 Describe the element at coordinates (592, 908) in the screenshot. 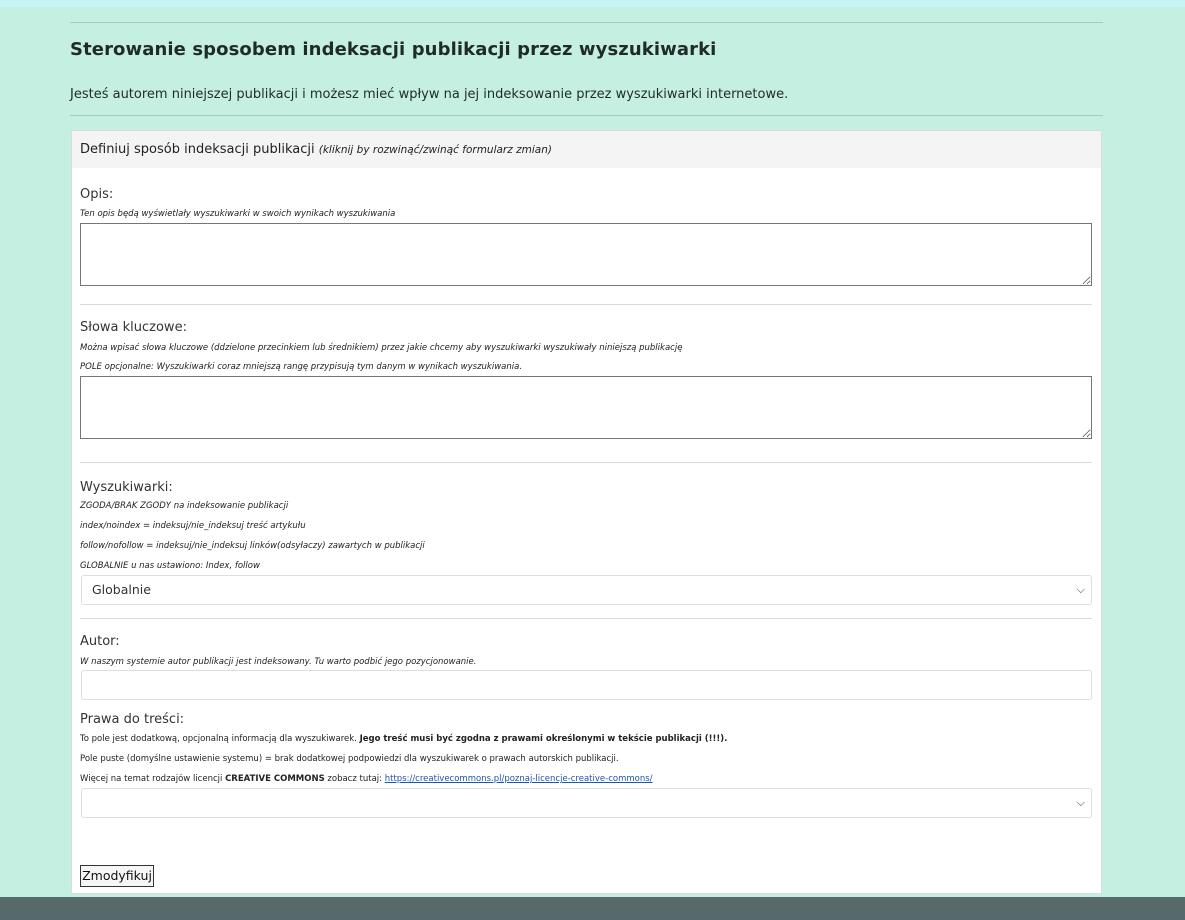

I see `bottom-bar` at that location.